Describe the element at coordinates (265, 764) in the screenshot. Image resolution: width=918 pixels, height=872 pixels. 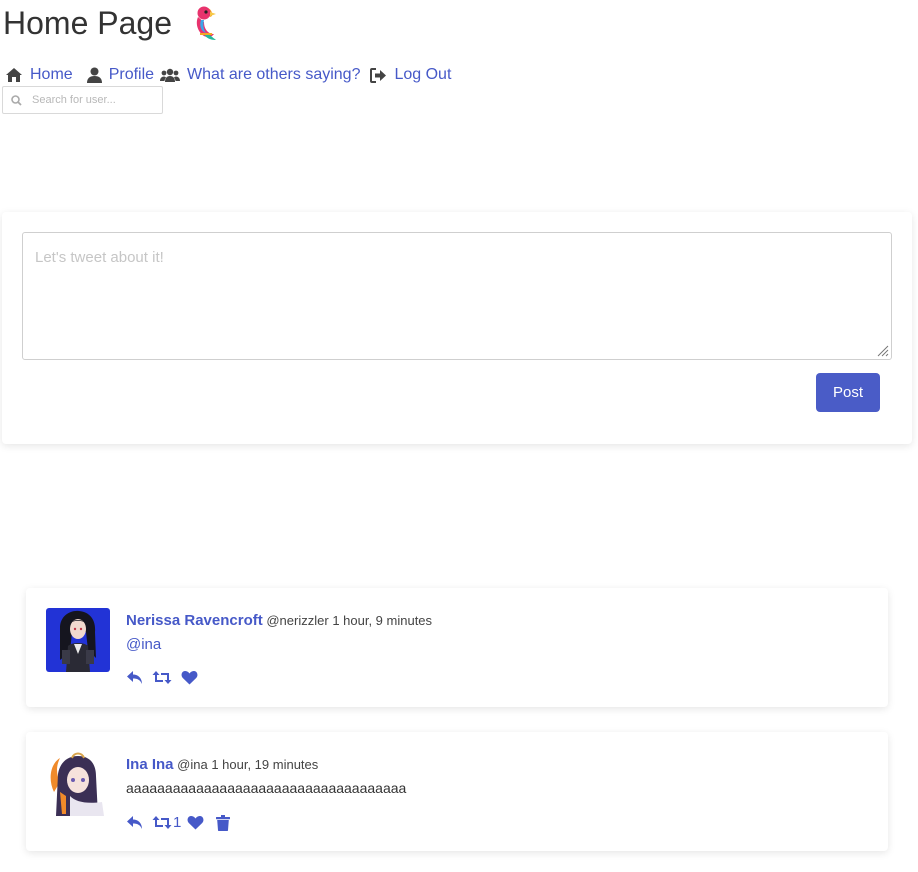
I see `tweet-time: 1 hour, 19 minutes` at that location.